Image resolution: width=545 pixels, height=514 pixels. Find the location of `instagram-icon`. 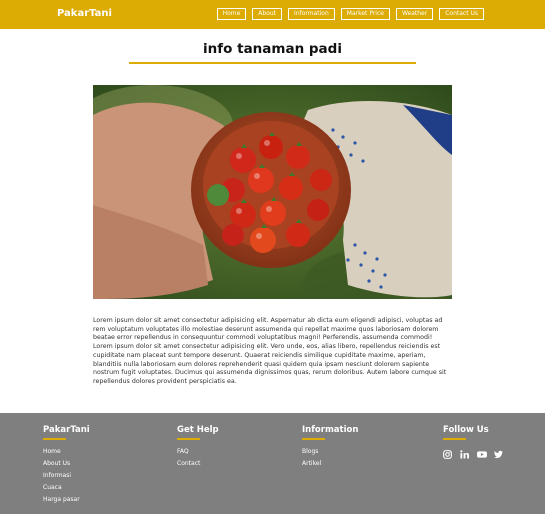

instagram-icon is located at coordinates (447, 452).